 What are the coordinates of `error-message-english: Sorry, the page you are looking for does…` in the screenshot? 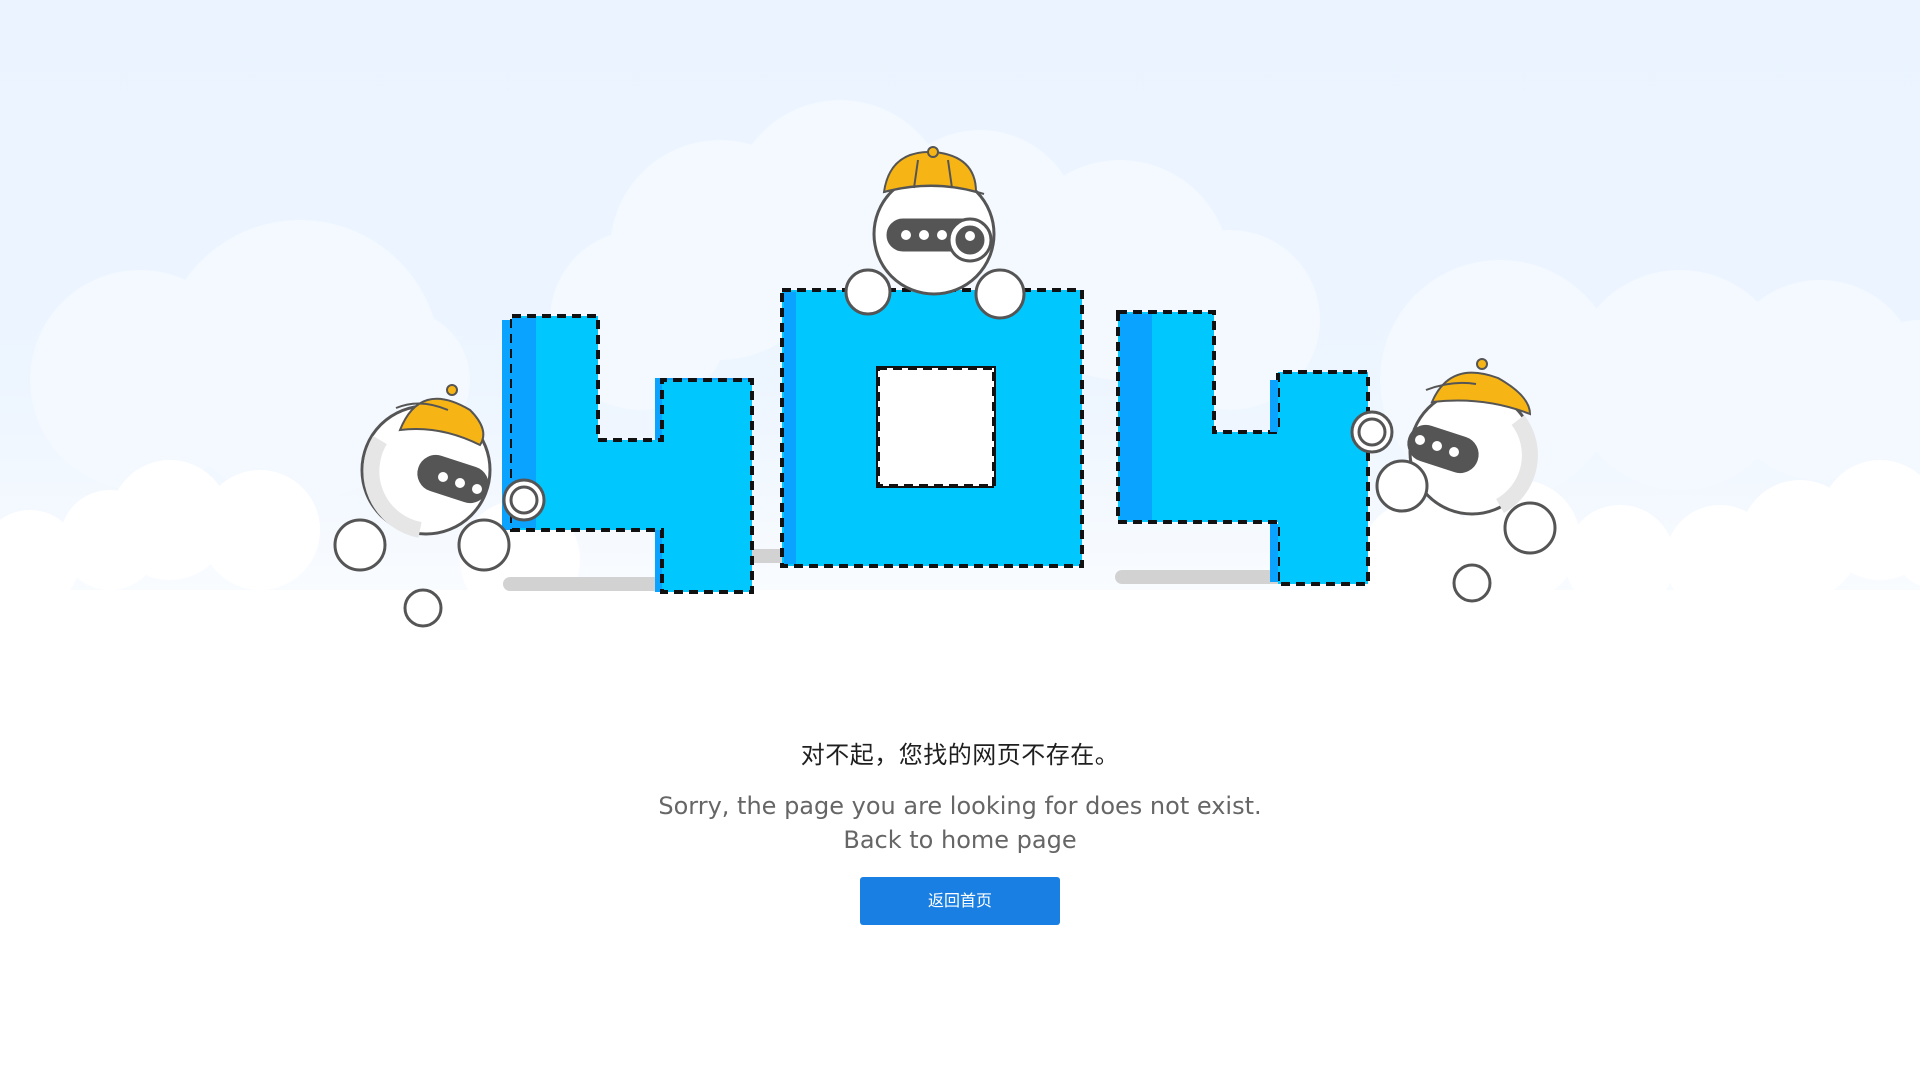 It's located at (960, 806).